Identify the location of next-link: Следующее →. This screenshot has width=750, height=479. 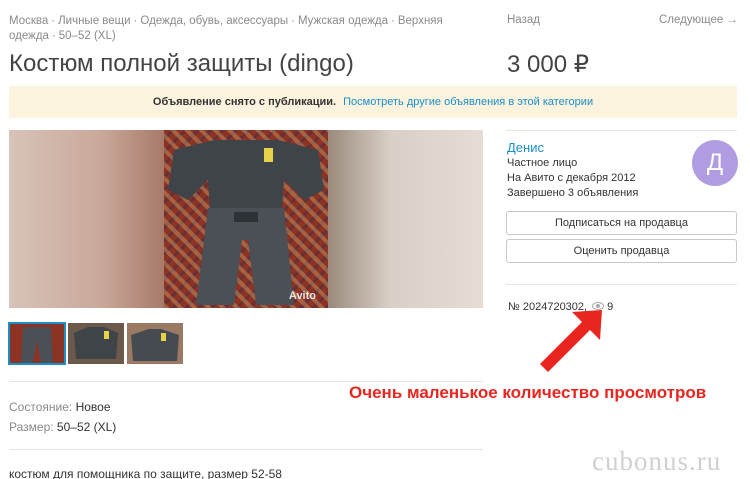
(698, 20).